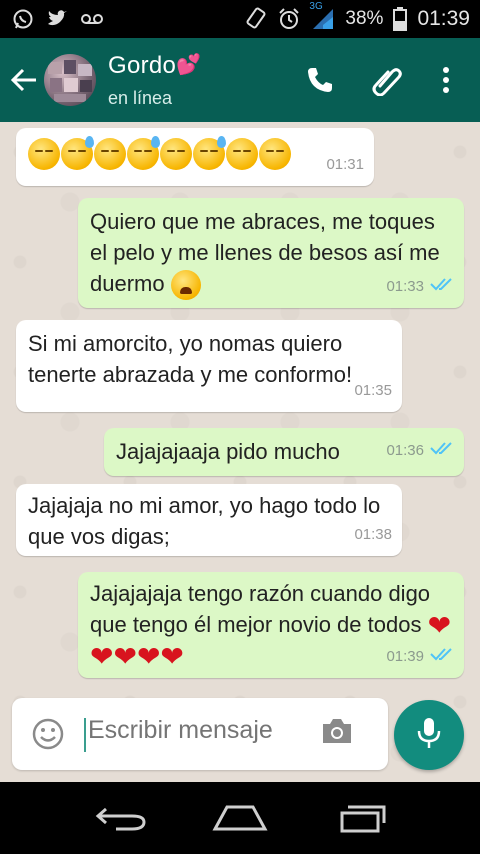 This screenshot has height=854, width=480. I want to click on message-bubble-outgoing: Jajajajaaja pido mucho 01:36, so click(284, 452).